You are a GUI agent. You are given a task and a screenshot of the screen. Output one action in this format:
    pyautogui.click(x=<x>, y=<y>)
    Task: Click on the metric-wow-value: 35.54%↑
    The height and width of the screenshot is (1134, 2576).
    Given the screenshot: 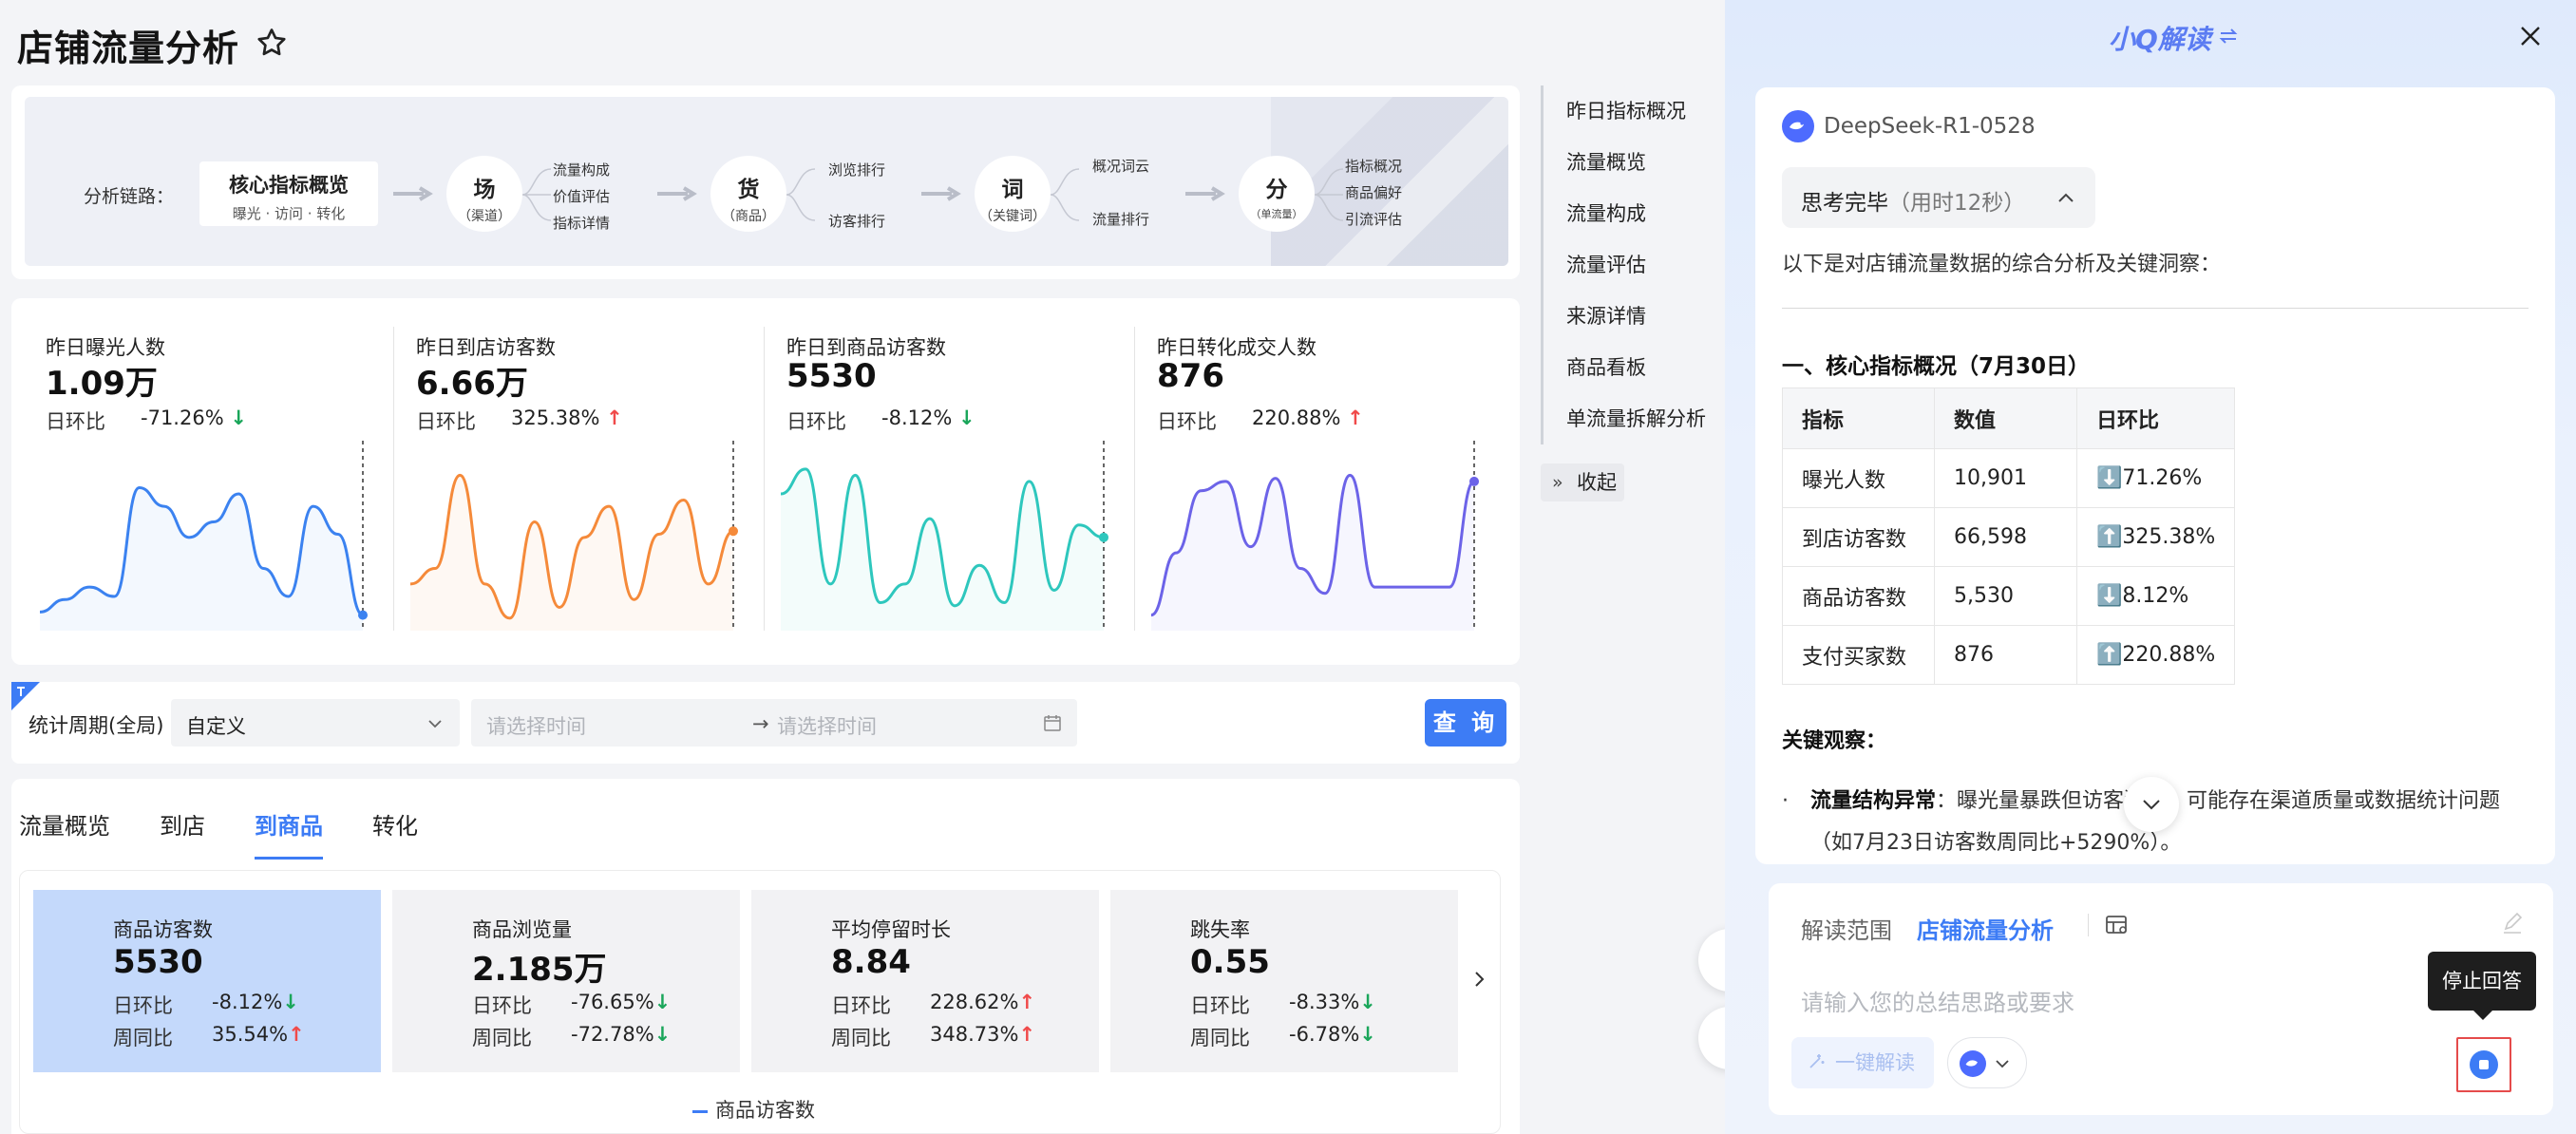 What is the action you would take?
    pyautogui.click(x=258, y=1035)
    